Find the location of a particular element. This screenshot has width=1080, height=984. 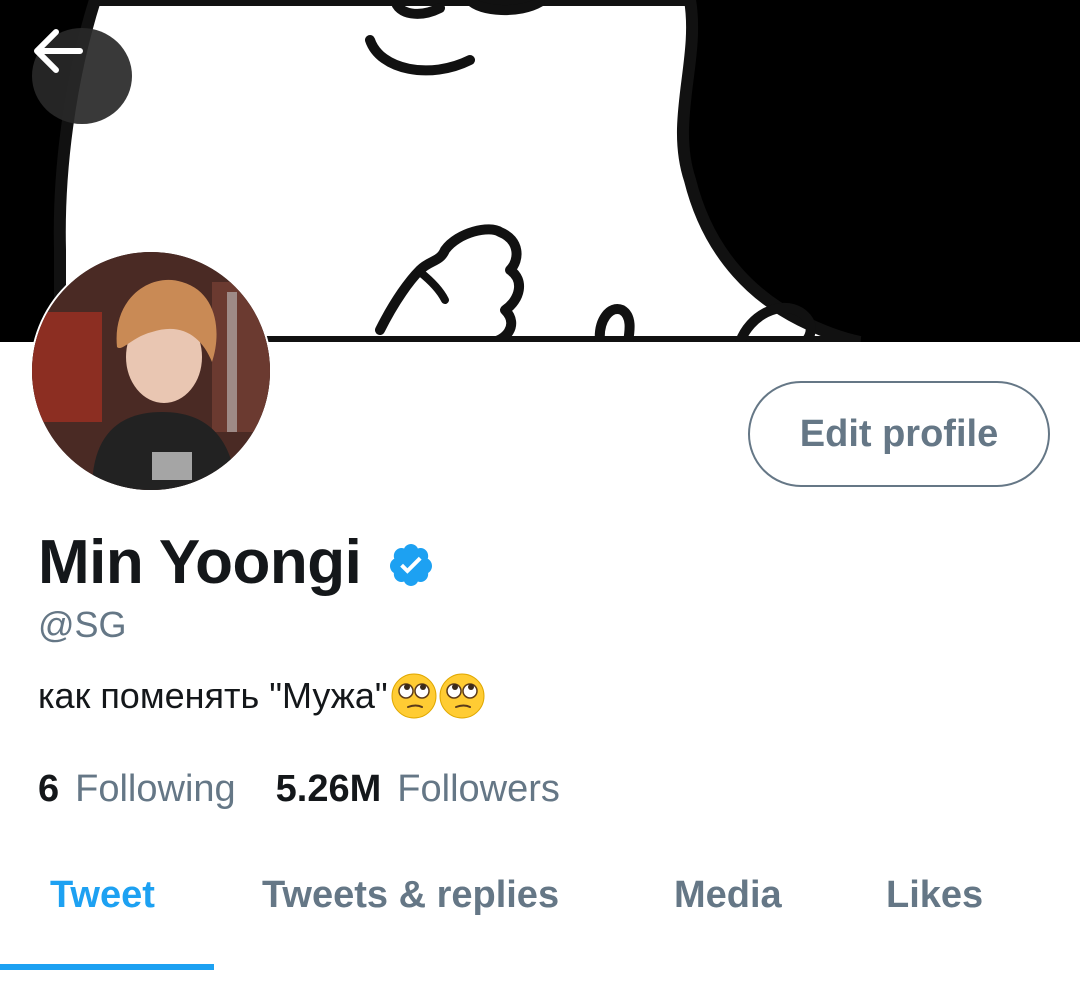

avatar-photo is located at coordinates (151, 371).